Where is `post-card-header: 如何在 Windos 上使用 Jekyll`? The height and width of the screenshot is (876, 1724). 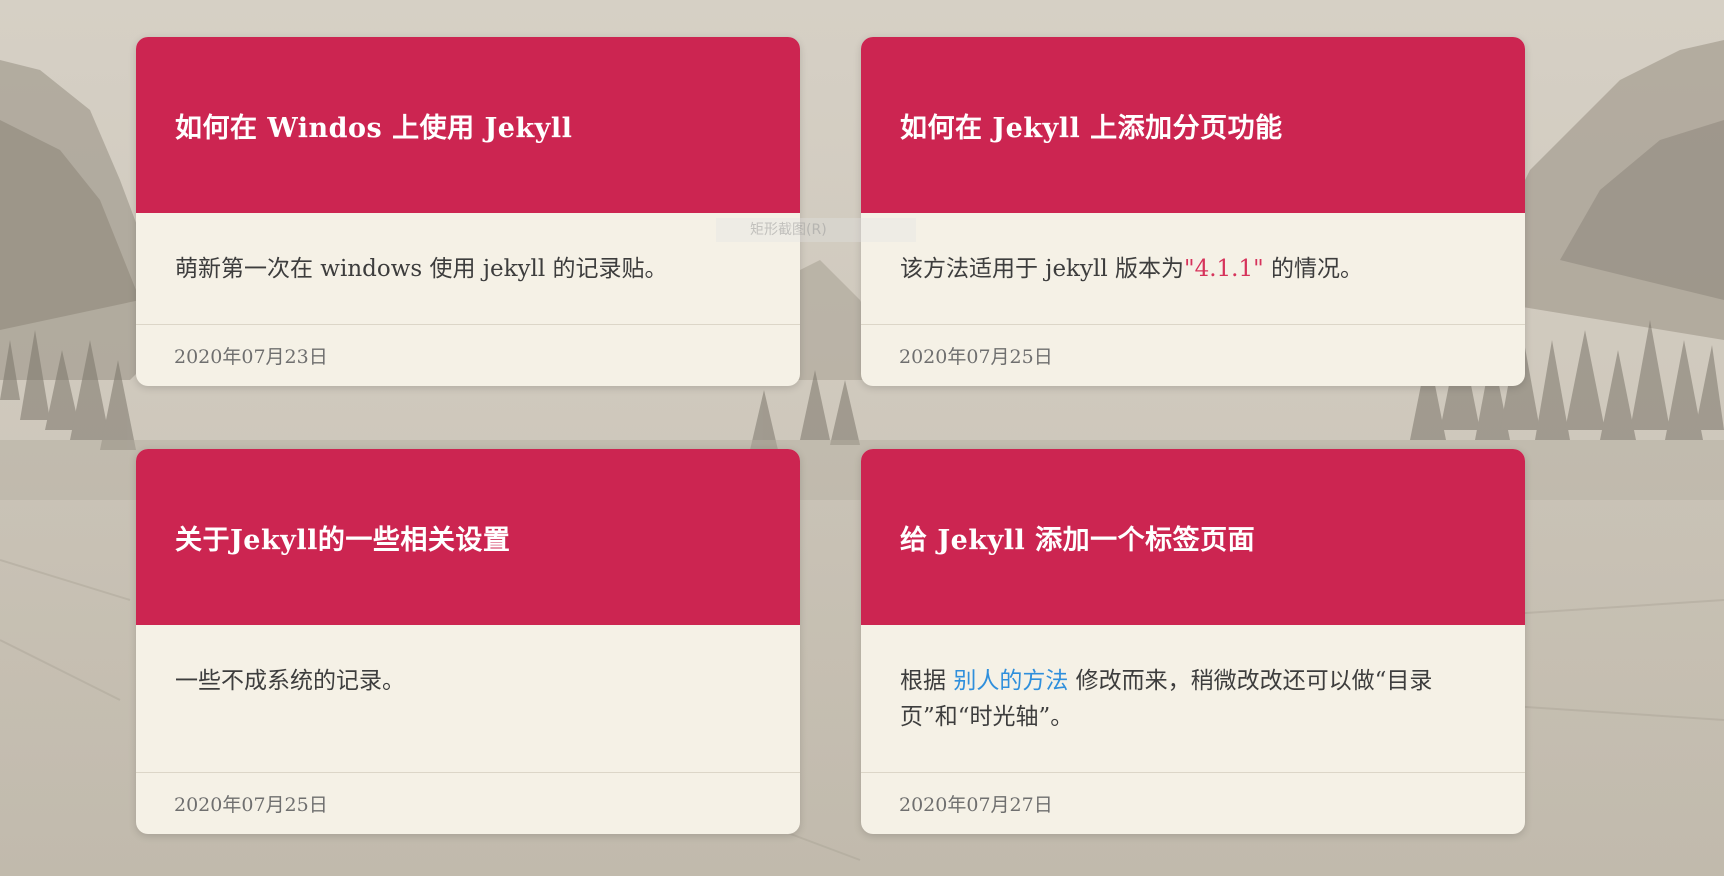
post-card-header: 如何在 Windos 上使用 Jekyll is located at coordinates (468, 125).